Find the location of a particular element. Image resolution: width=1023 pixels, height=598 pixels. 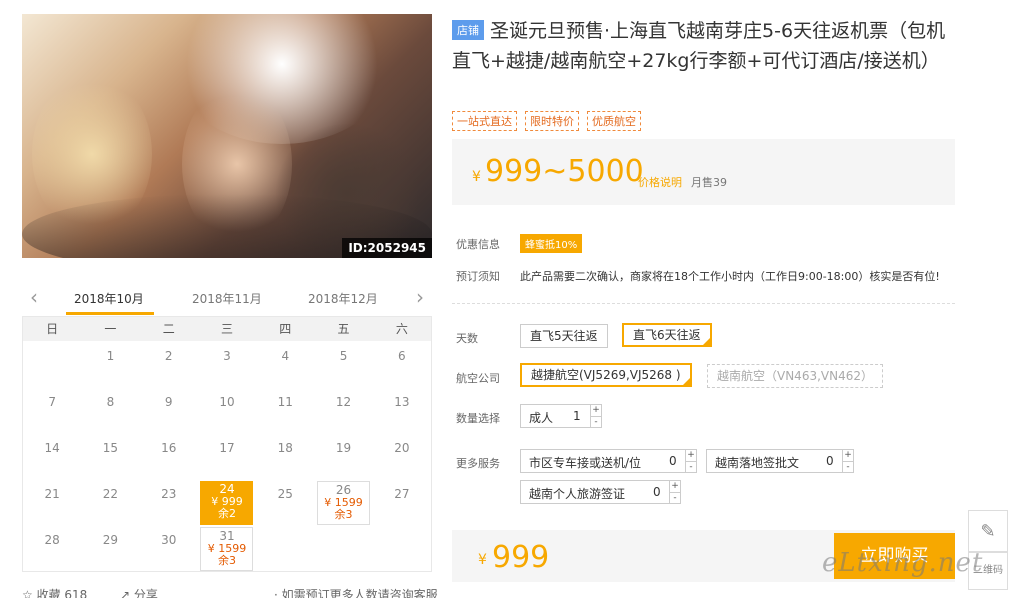

calendar-day-selected: 24 ¥ 999 余2 is located at coordinates (227, 503).